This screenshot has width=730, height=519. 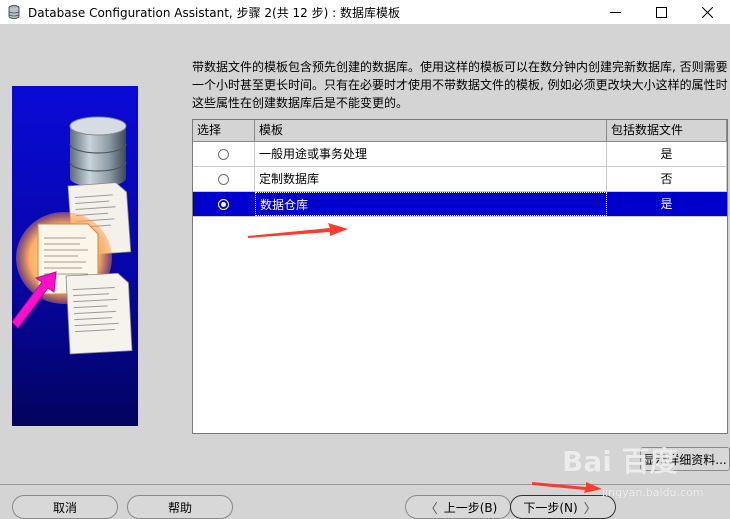 I want to click on template-name: 一般用途或事务处理, so click(x=431, y=154).